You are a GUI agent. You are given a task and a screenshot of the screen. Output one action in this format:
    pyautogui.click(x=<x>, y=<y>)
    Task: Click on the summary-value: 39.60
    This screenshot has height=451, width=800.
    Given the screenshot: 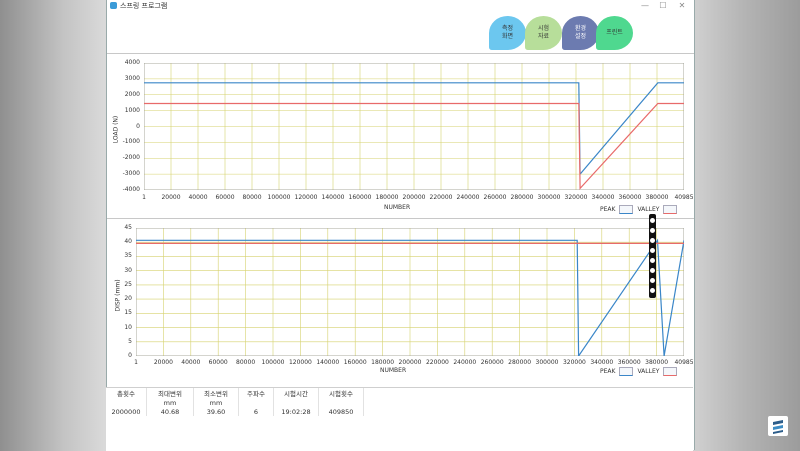 What is the action you would take?
    pyautogui.click(x=216, y=411)
    